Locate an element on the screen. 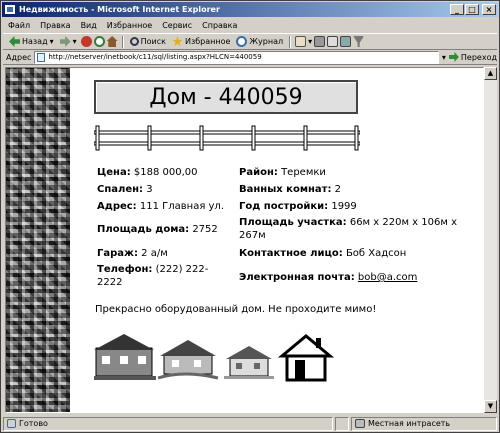 The image size is (500, 433). forward-button: ▾ is located at coordinates (68, 41).